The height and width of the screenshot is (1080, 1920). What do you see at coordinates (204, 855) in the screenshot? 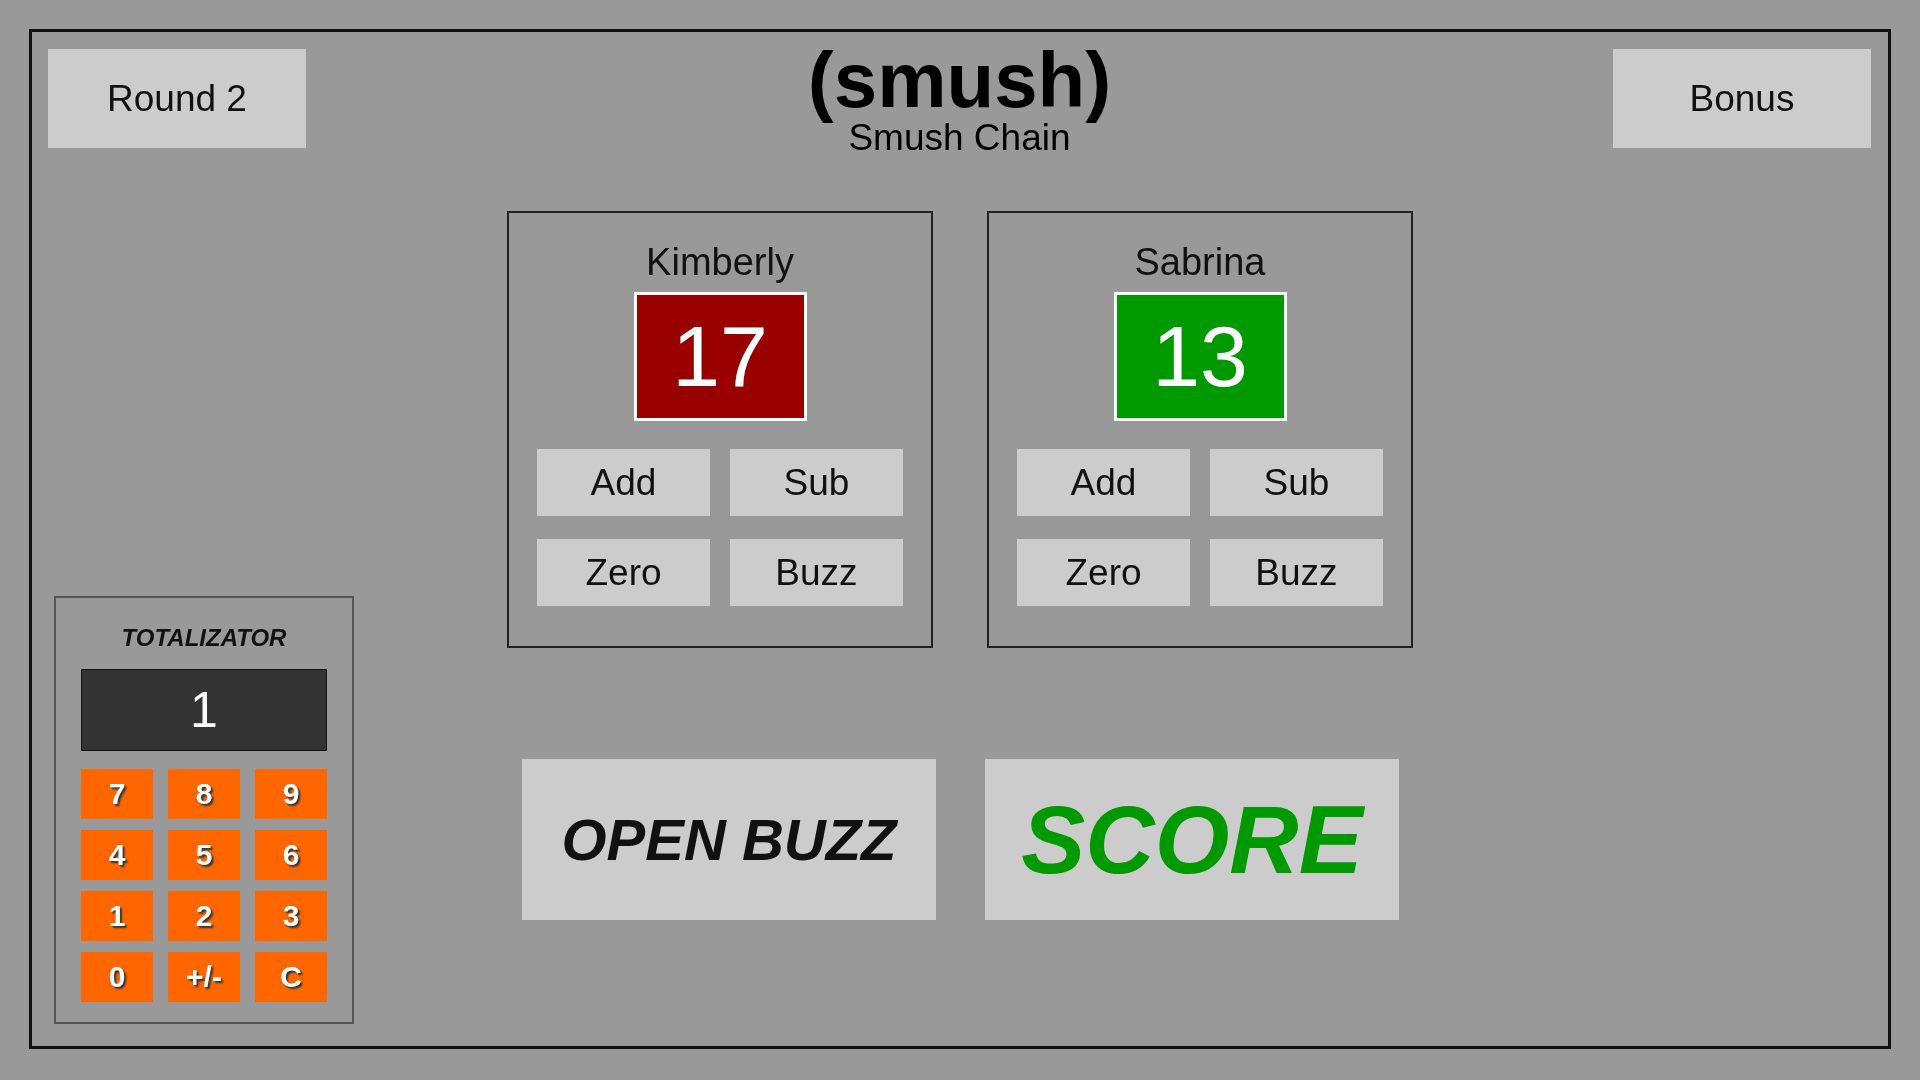
I see `keypad-key: 5` at bounding box center [204, 855].